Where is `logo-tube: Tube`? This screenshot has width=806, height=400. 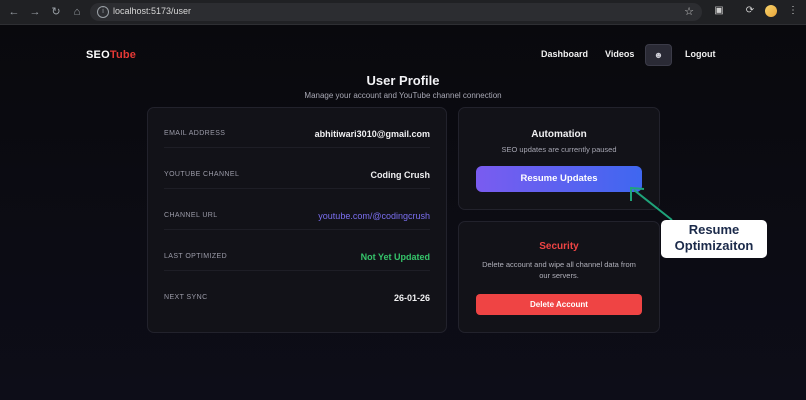
logo-tube: Tube is located at coordinates (123, 55).